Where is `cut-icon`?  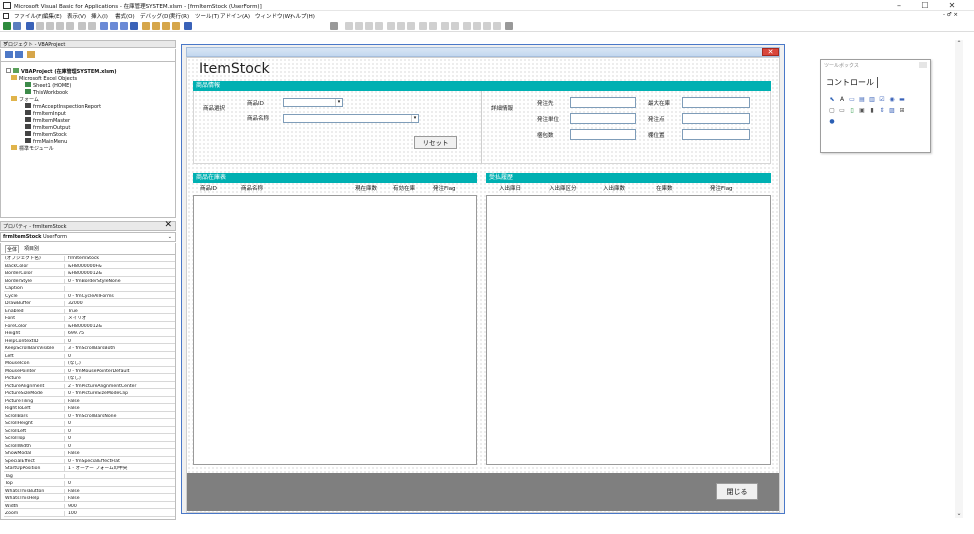
cut-icon is located at coordinates (40, 26).